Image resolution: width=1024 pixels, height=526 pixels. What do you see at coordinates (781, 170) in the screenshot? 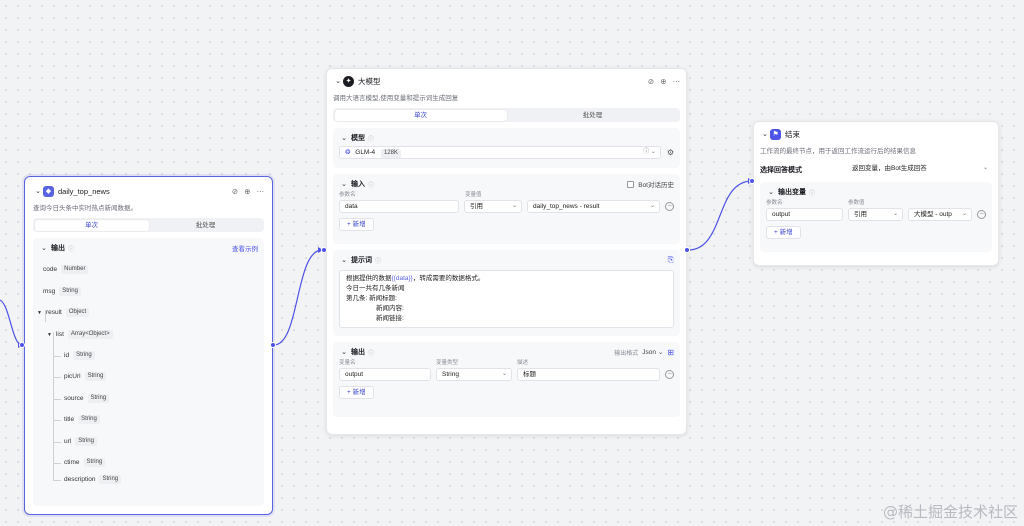
I see `answer-mode-label: 选择回答模式` at bounding box center [781, 170].